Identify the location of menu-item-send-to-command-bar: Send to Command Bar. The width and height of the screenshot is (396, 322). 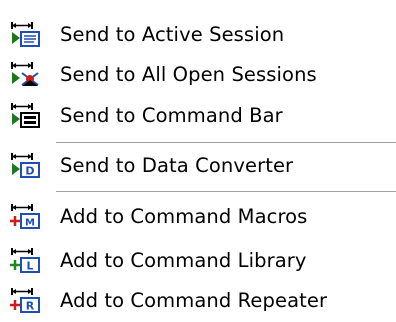
(198, 115).